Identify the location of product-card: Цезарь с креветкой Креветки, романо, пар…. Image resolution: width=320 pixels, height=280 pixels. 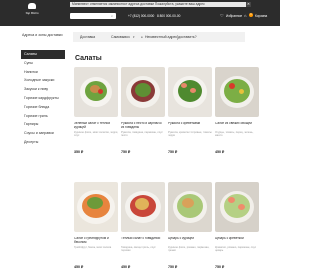
(237, 225).